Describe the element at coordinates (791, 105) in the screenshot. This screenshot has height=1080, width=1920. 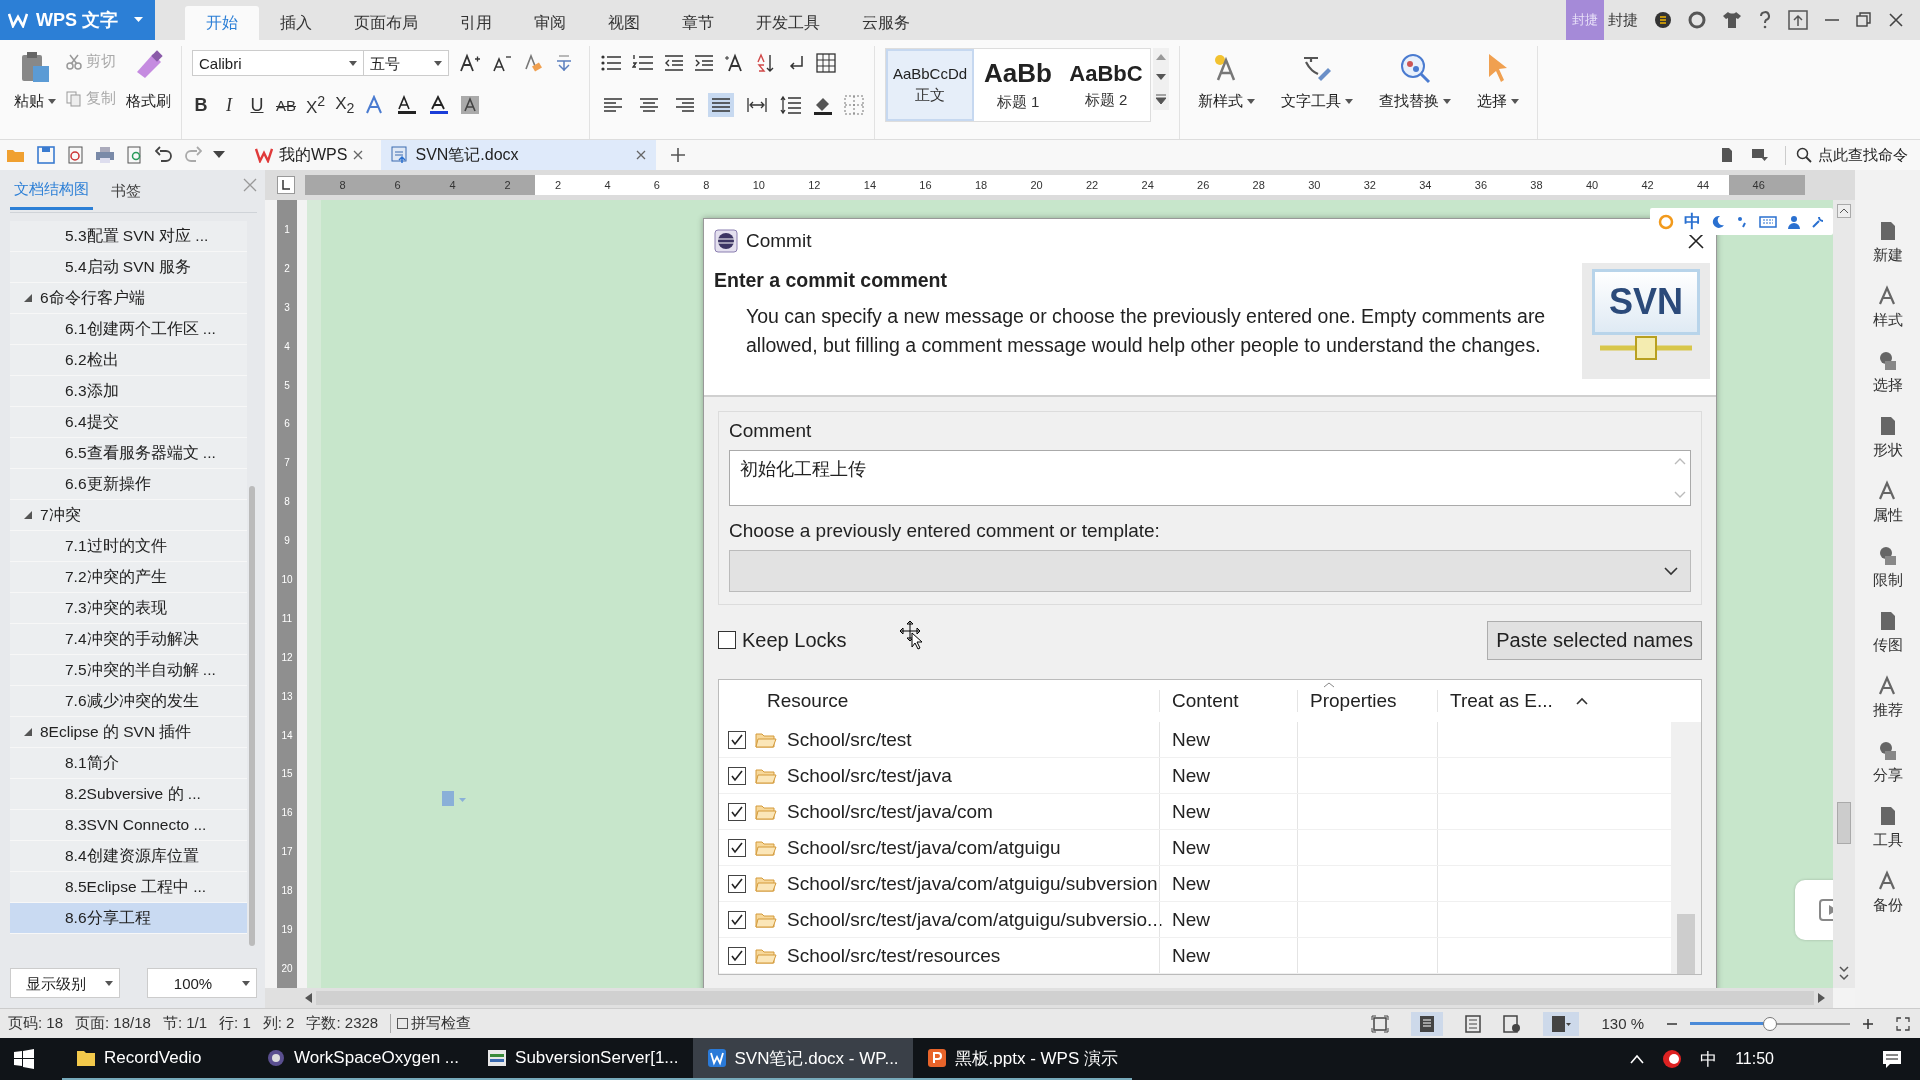
I see `line-spacing-icon` at that location.